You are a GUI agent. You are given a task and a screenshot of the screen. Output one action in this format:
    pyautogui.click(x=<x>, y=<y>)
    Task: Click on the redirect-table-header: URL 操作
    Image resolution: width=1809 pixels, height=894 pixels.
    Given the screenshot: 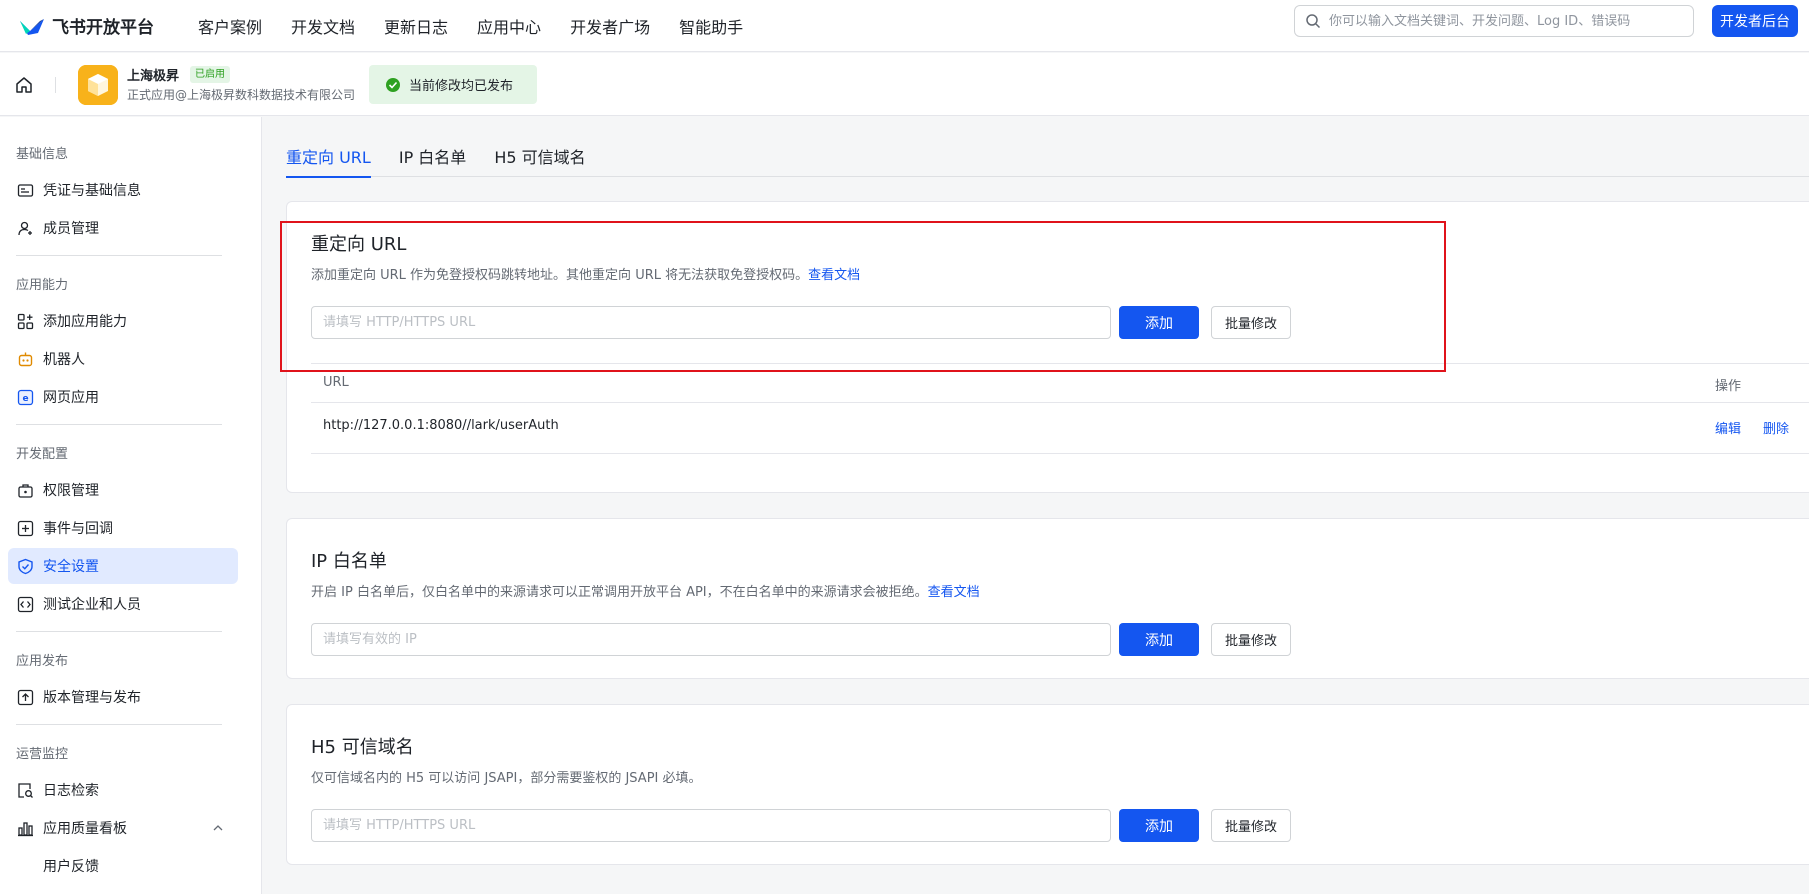 What is the action you would take?
    pyautogui.click(x=1060, y=383)
    